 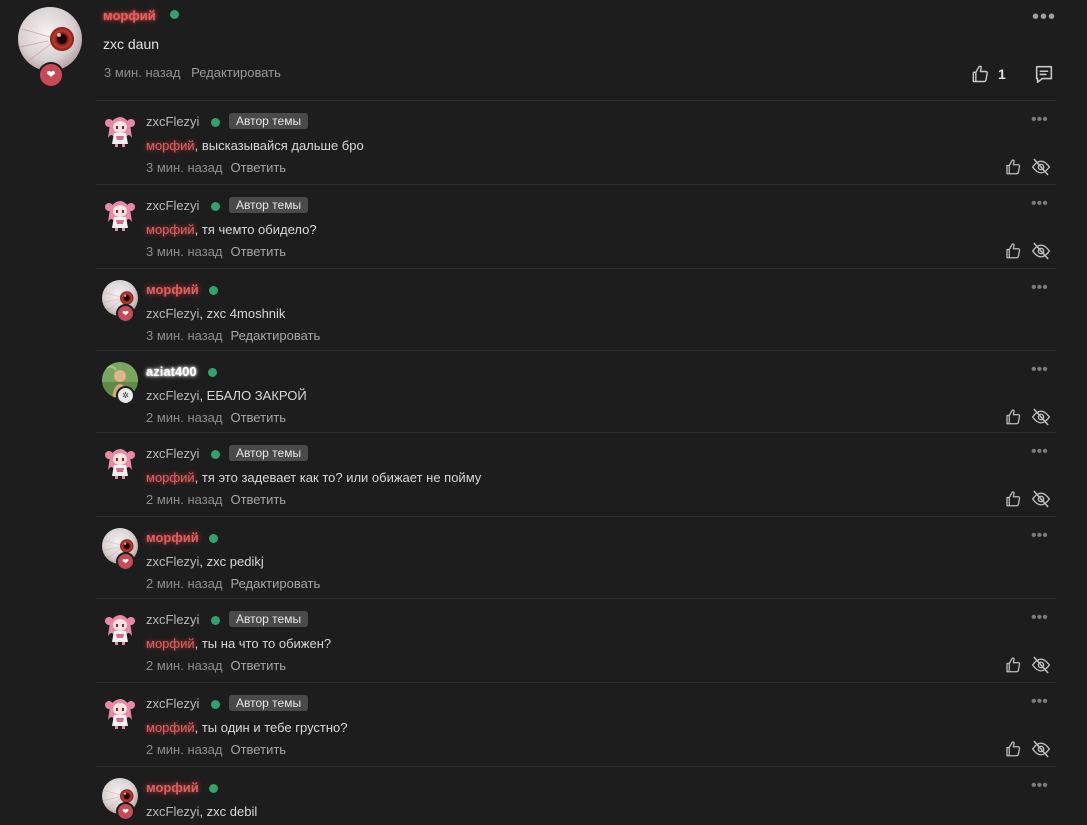 I want to click on post-text: zxc daun, so click(x=131, y=44).